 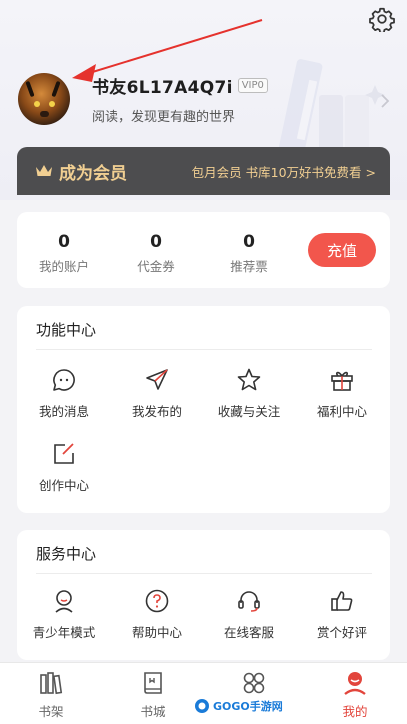 I want to click on function-label: 我发布的, so click(x=156, y=411).